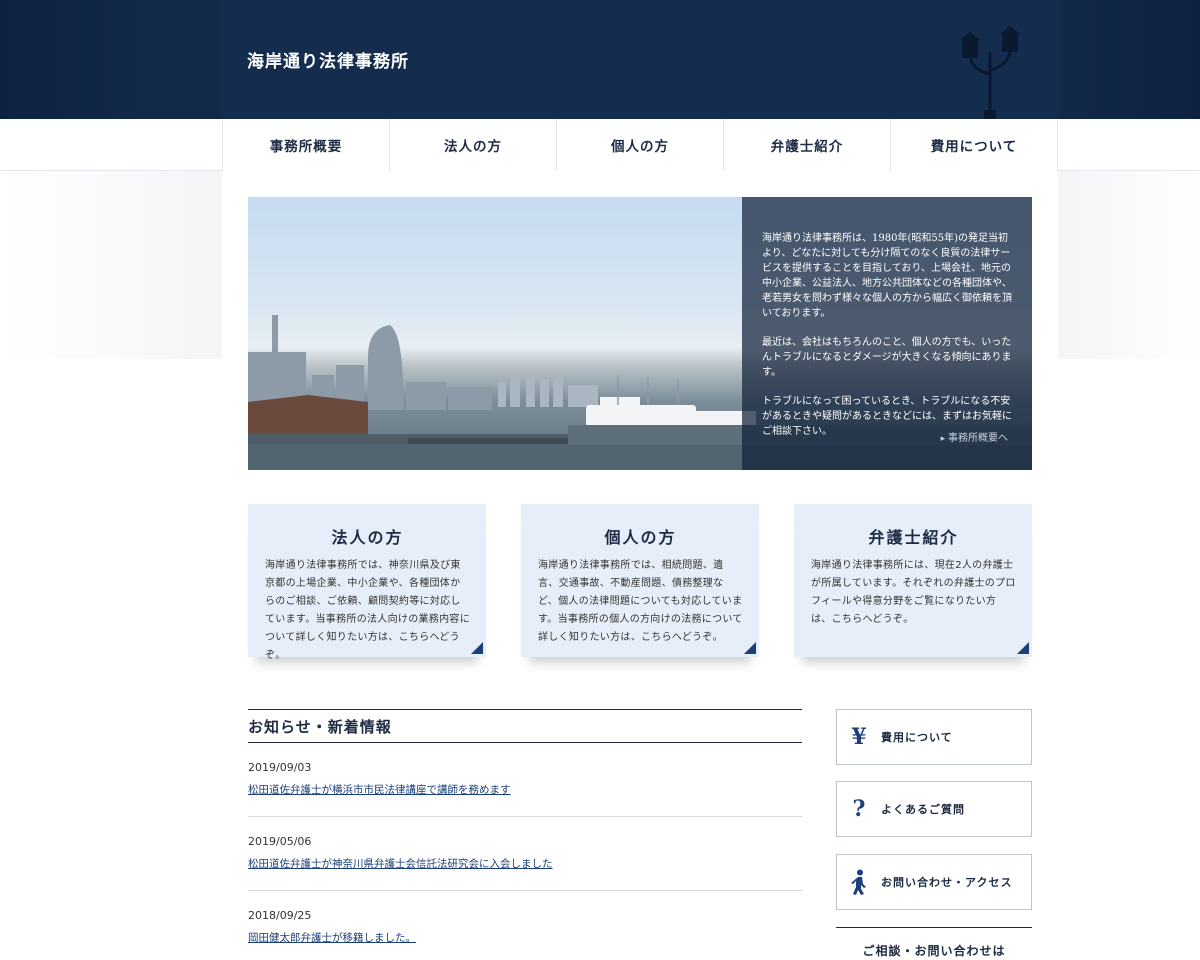  Describe the element at coordinates (525, 780) in the screenshot. I see `news-item: 2019/09/03 松田道佐弁護士が横浜市市民法律講座で講師を務めます` at that location.